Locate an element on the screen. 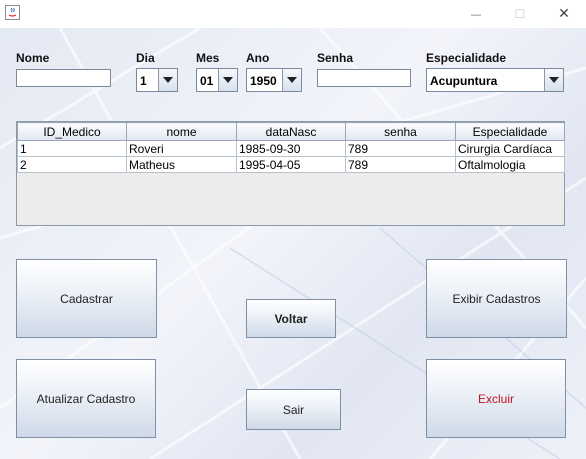 This screenshot has height=459, width=586. java-app-icon is located at coordinates (12, 12).